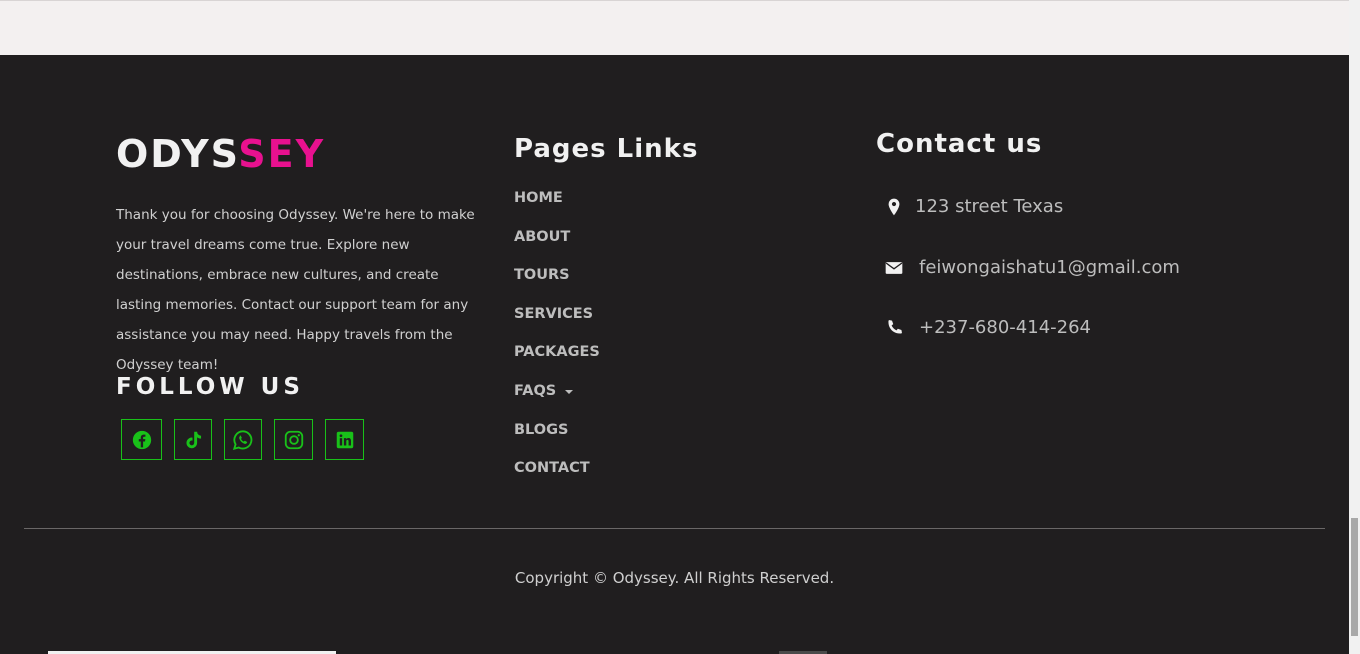 The width and height of the screenshot is (1360, 654). I want to click on follow-us-heading: FOLLOW US, so click(210, 387).